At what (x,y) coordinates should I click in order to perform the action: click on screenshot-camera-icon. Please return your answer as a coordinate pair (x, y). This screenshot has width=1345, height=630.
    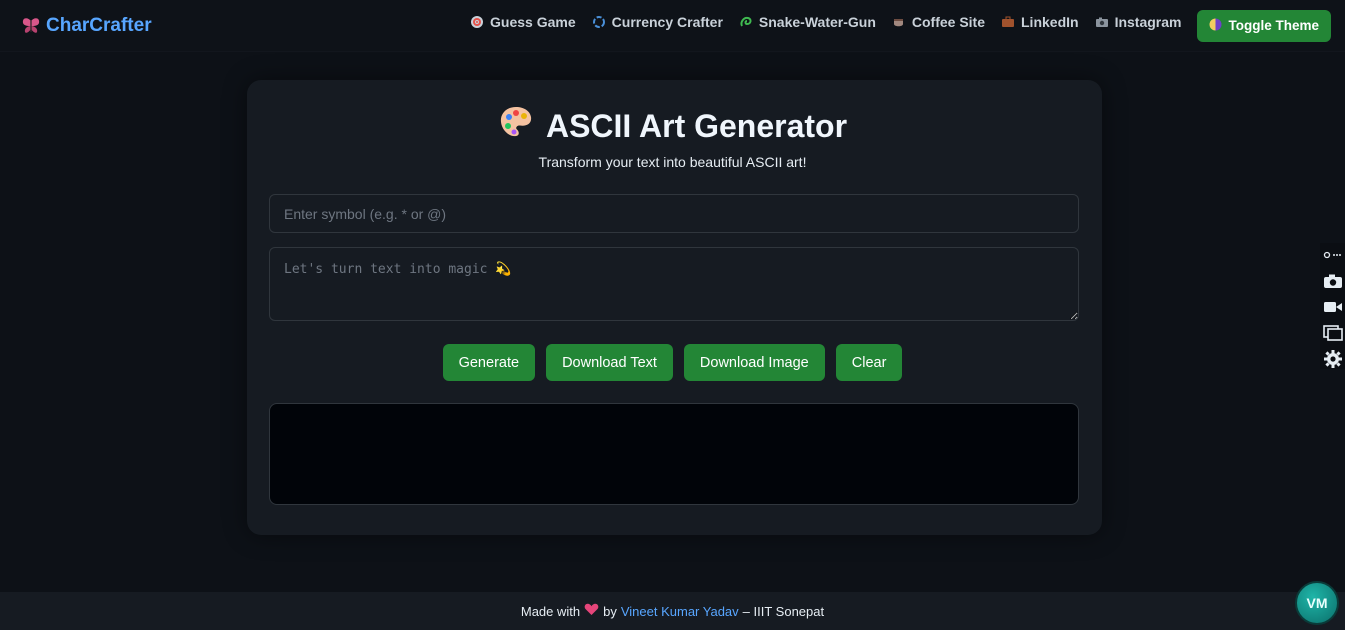
    Looking at the image, I should click on (1333, 281).